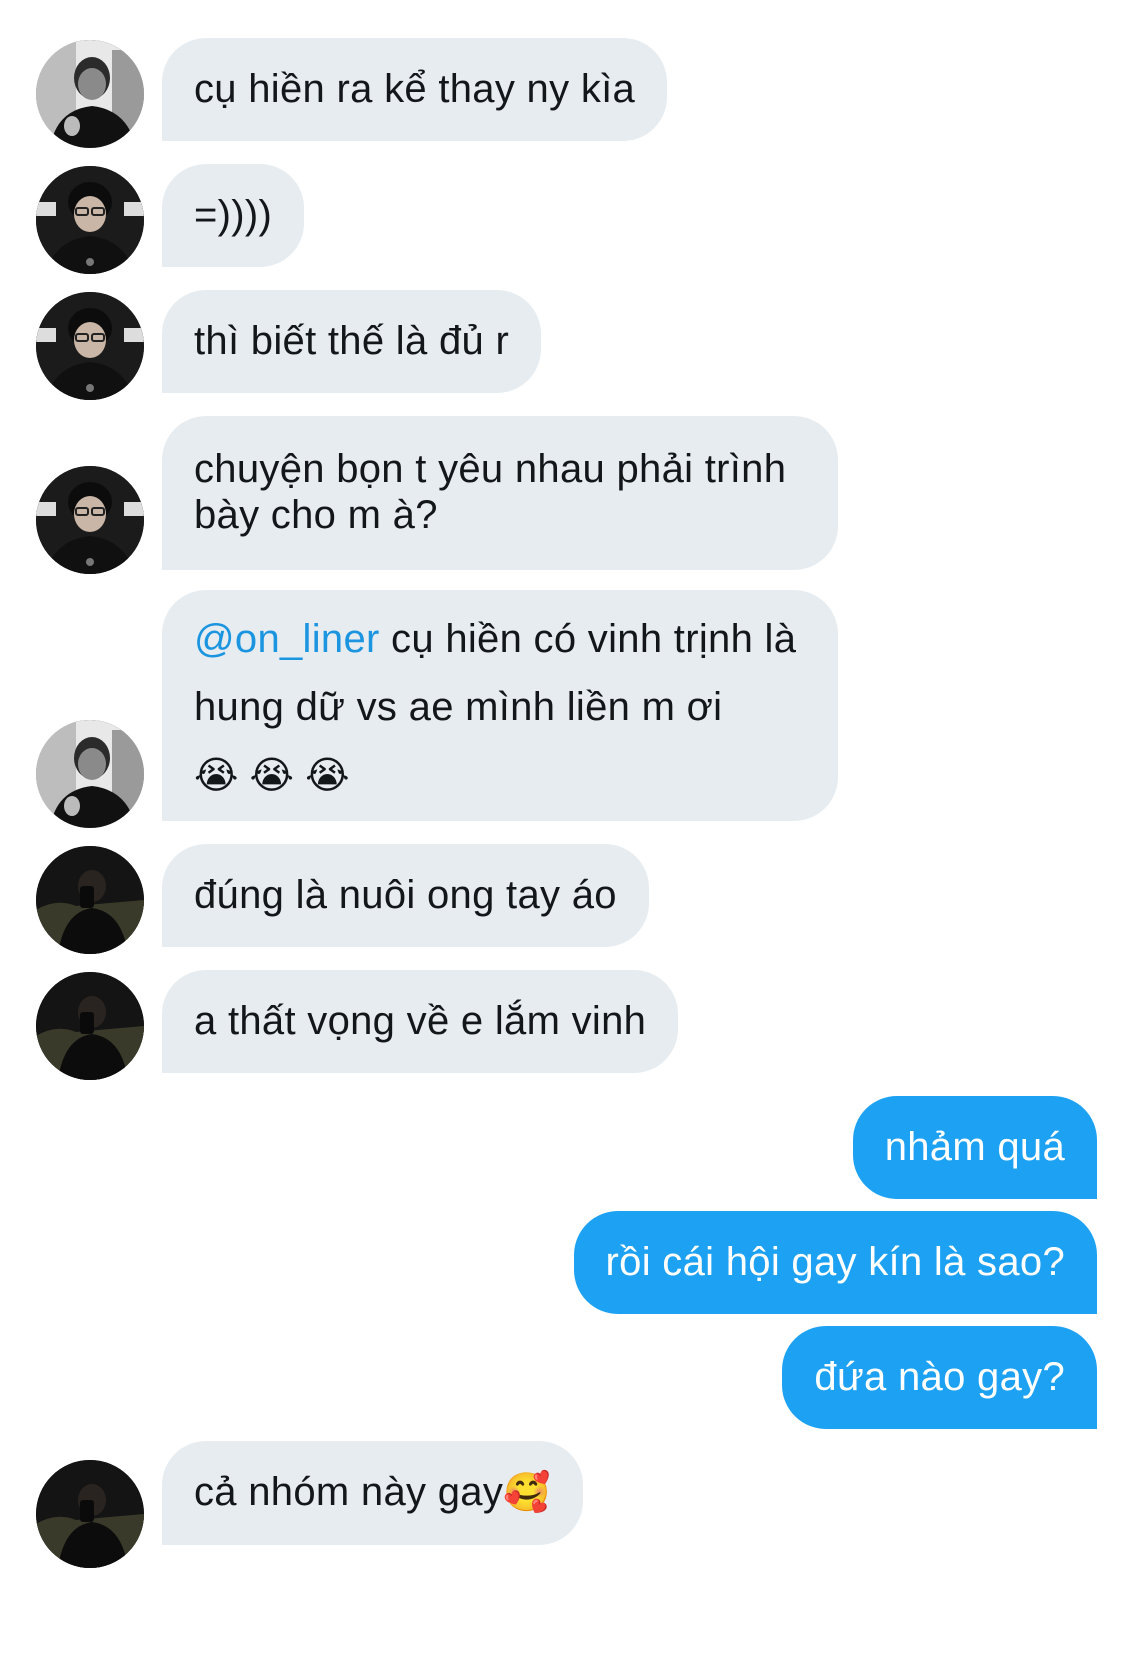 Image resolution: width=1125 pixels, height=1679 pixels. I want to click on message-text: thì biết thế là đủ r, so click(352, 341).